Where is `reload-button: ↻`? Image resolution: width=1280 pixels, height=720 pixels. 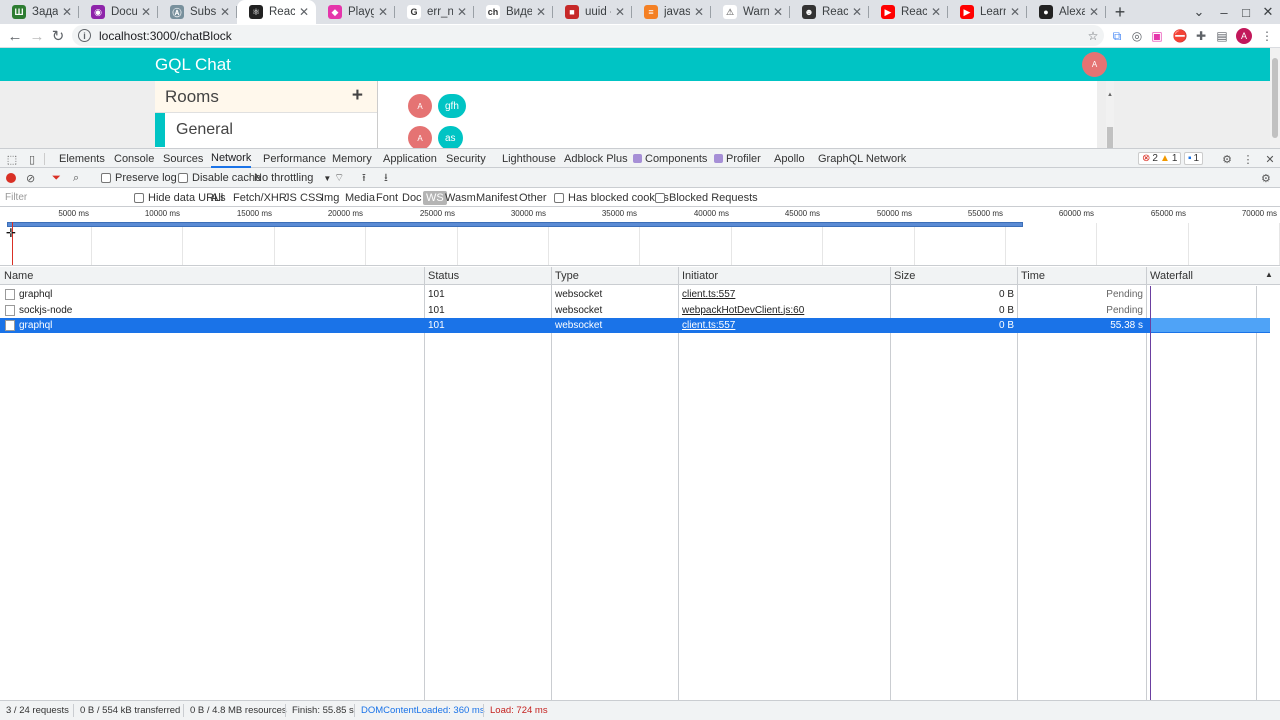 reload-button: ↻ is located at coordinates (58, 36).